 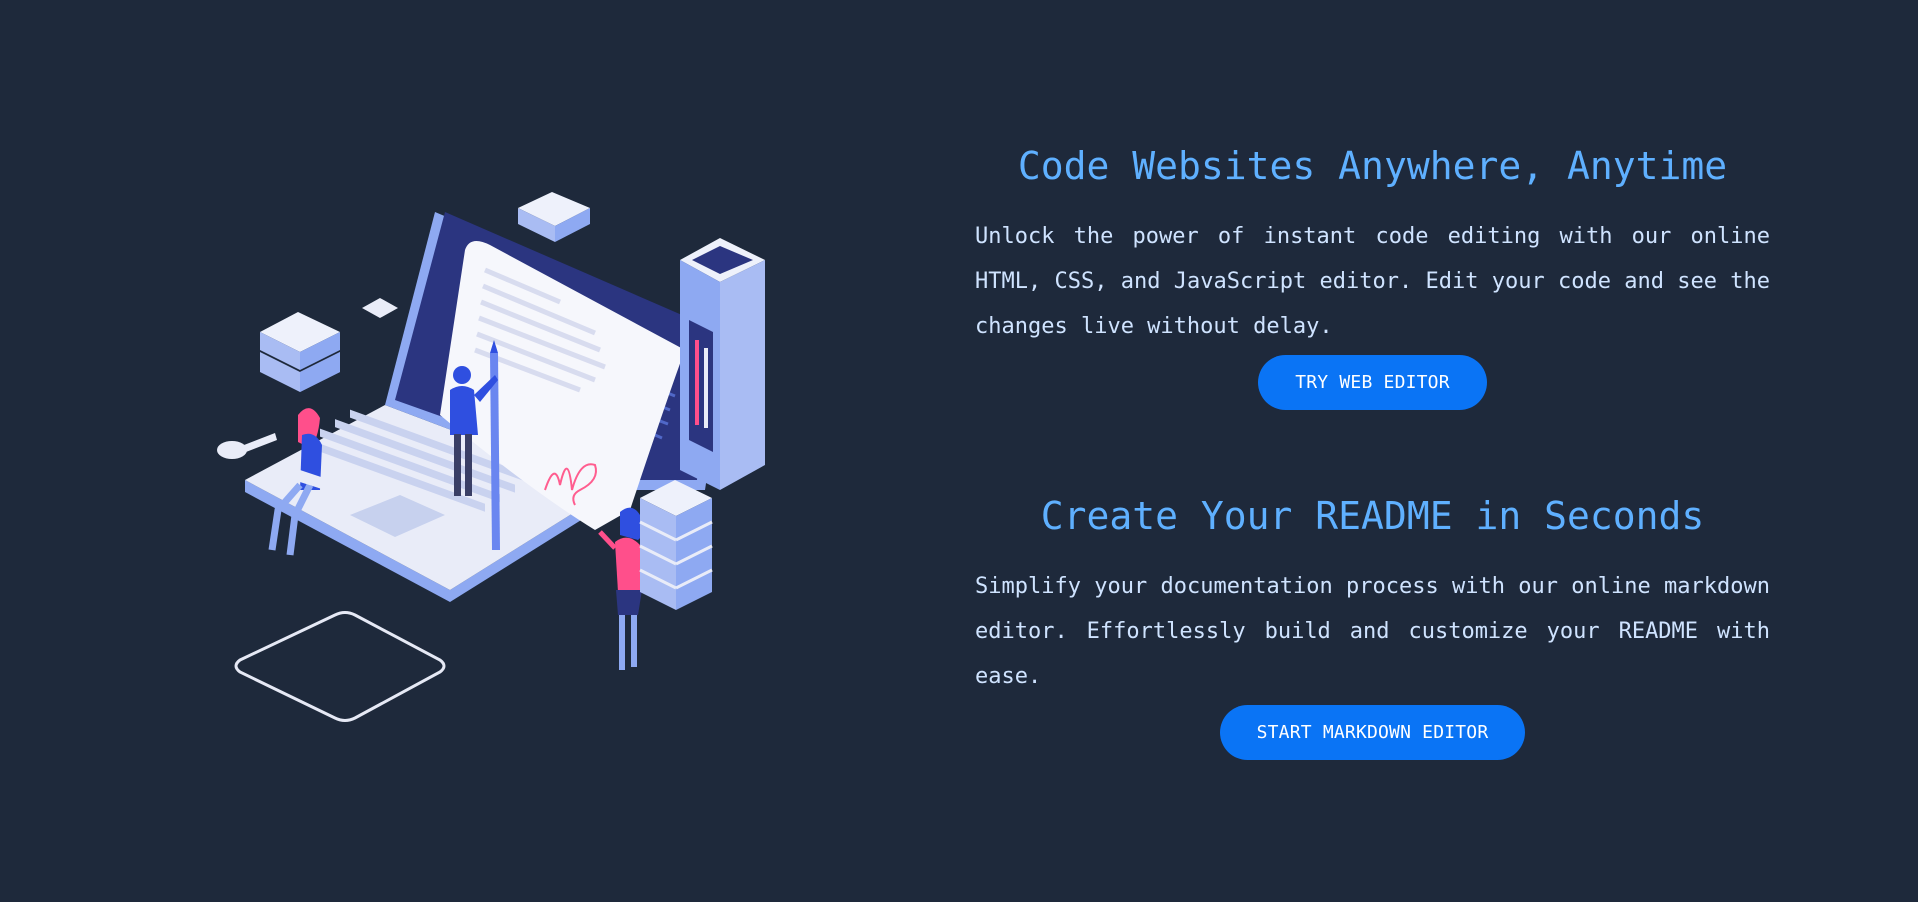 I want to click on server-tower, so click(x=722, y=364).